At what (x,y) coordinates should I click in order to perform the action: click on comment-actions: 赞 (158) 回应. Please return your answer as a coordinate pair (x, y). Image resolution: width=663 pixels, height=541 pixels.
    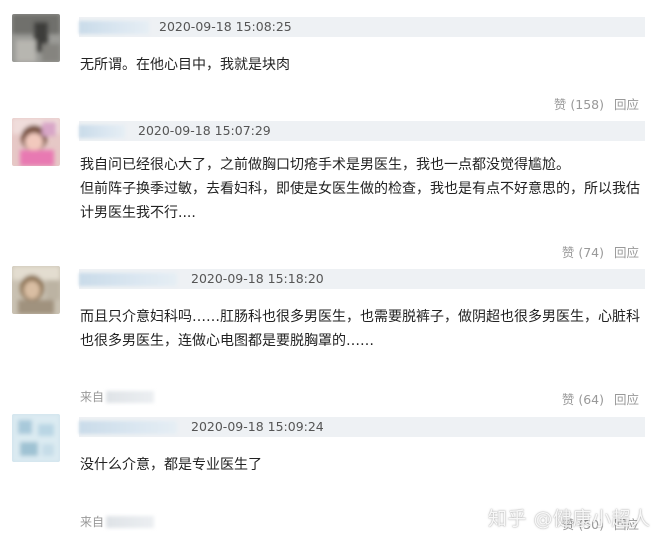
    Looking at the image, I should click on (596, 103).